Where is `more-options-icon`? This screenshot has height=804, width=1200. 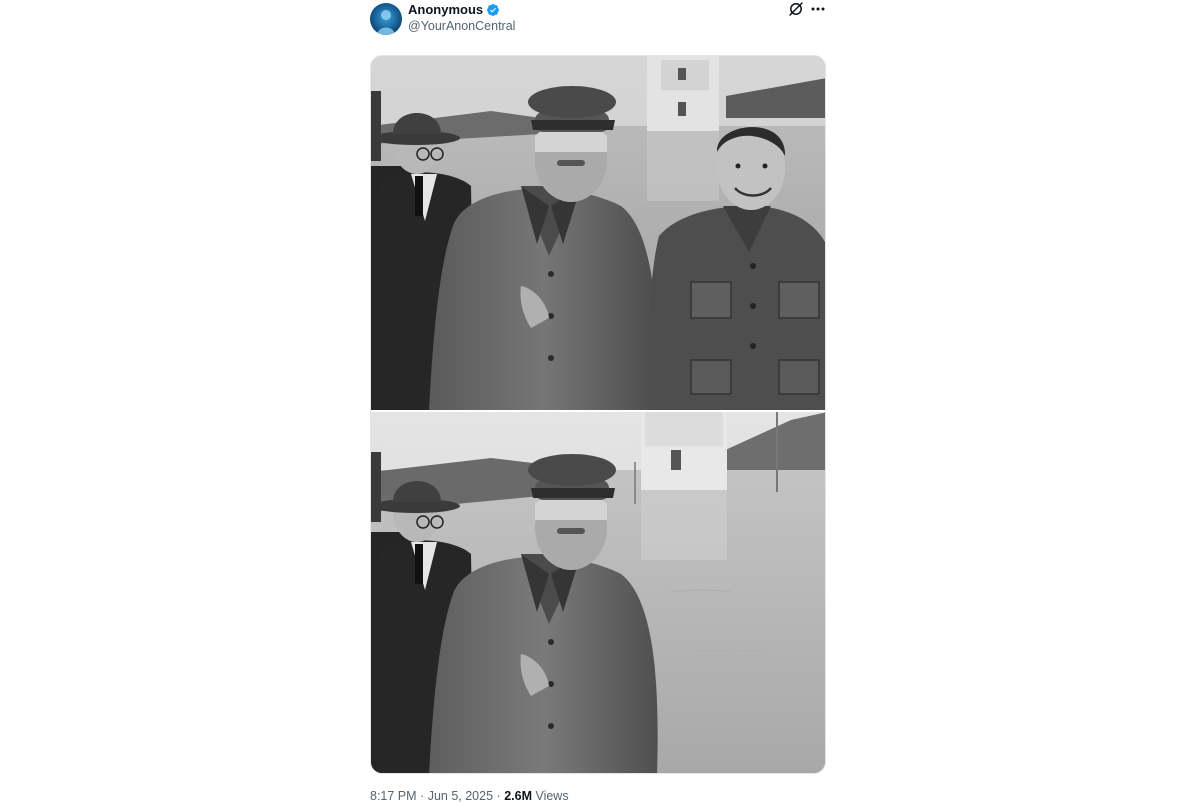
more-options-icon is located at coordinates (818, 9).